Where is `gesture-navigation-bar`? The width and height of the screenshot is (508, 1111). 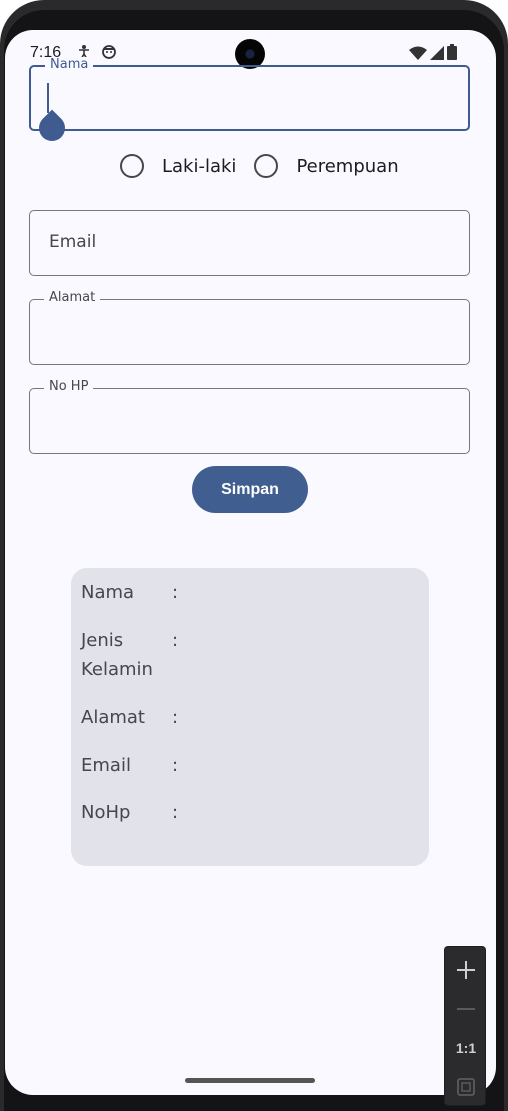
gesture-navigation-bar is located at coordinates (250, 1080).